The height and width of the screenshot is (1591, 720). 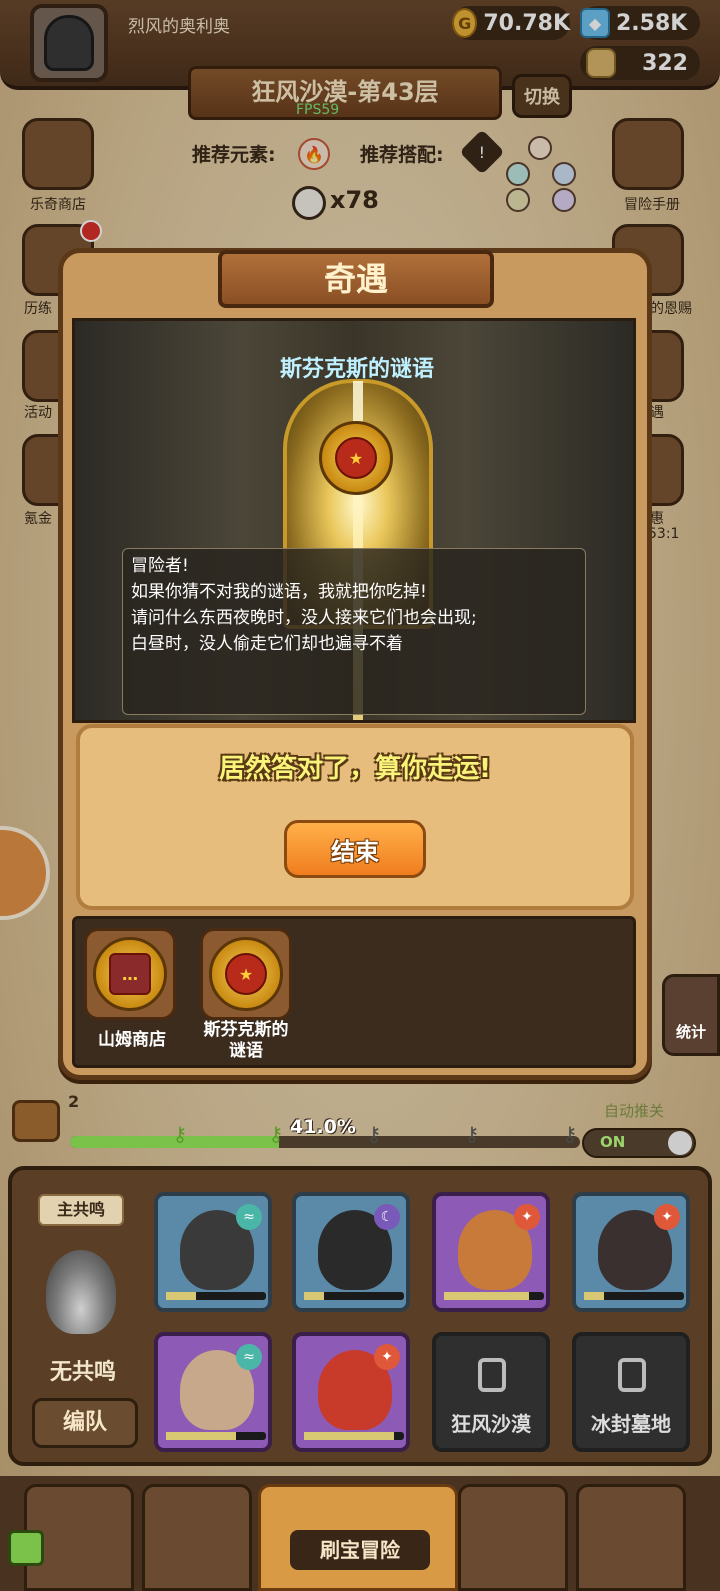 I want to click on toggle-knob, so click(x=680, y=1143).